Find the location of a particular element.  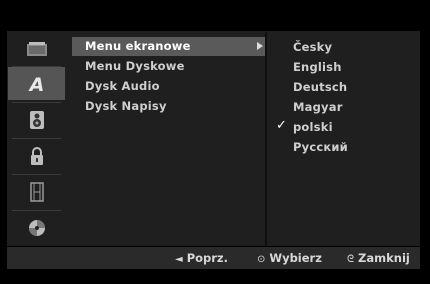

folder-icon is located at coordinates (36, 48).